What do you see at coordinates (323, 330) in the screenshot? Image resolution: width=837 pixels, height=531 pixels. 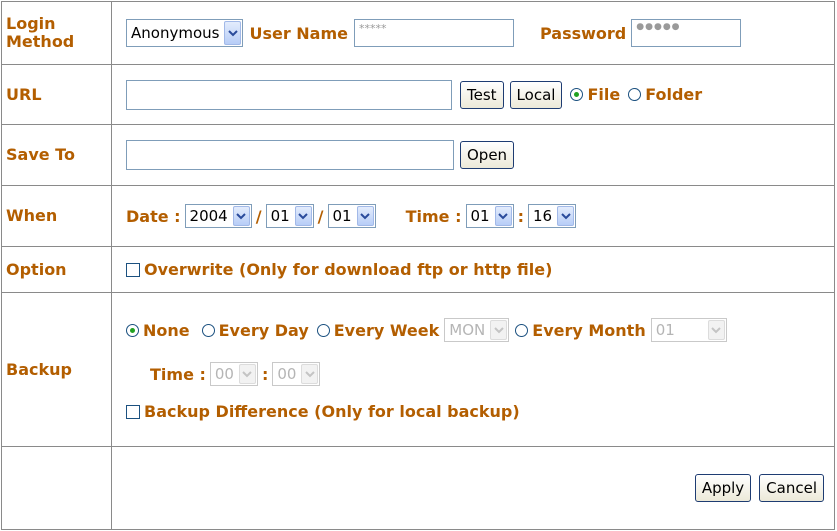 I see `backup-every-week-radio` at bounding box center [323, 330].